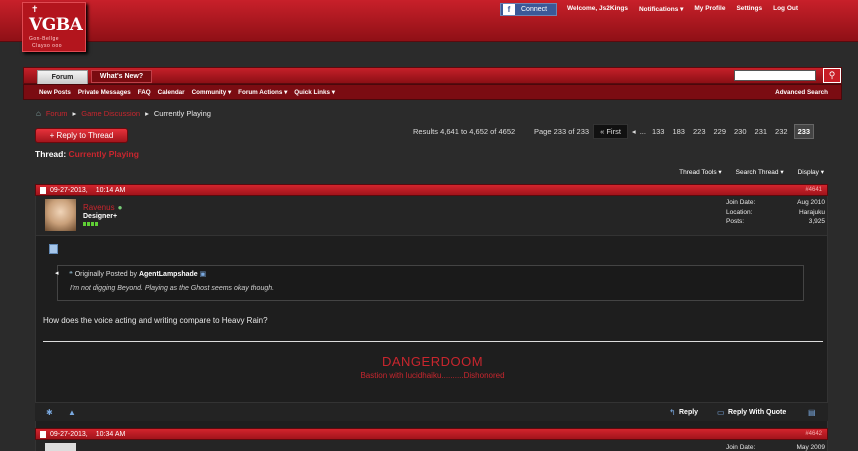 The image size is (858, 451). What do you see at coordinates (634, 131) in the screenshot?
I see `prev-page-icon: ◂` at bounding box center [634, 131].